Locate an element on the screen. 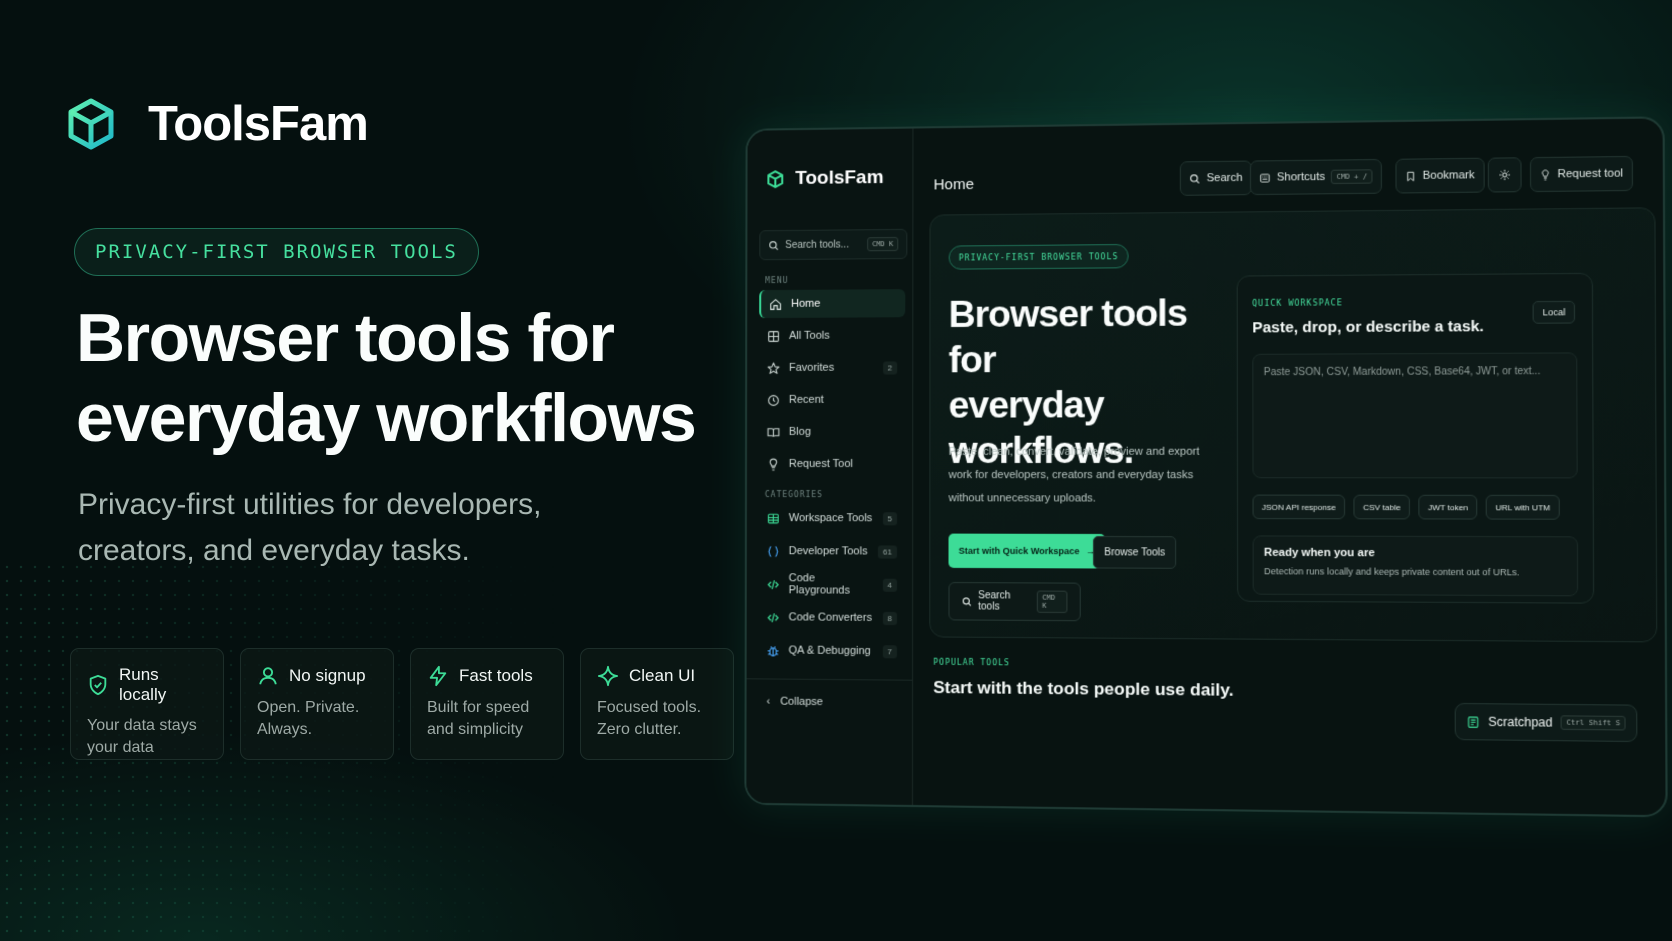 This screenshot has height=941, width=1672. sidebar-item-label: Favorites is located at coordinates (811, 367).